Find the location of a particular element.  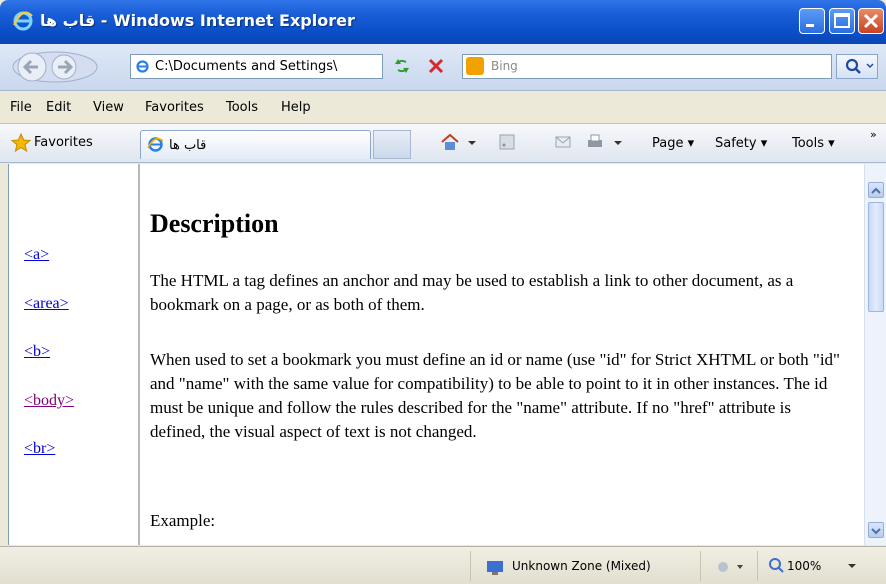

star-icon is located at coordinates (21, 142).